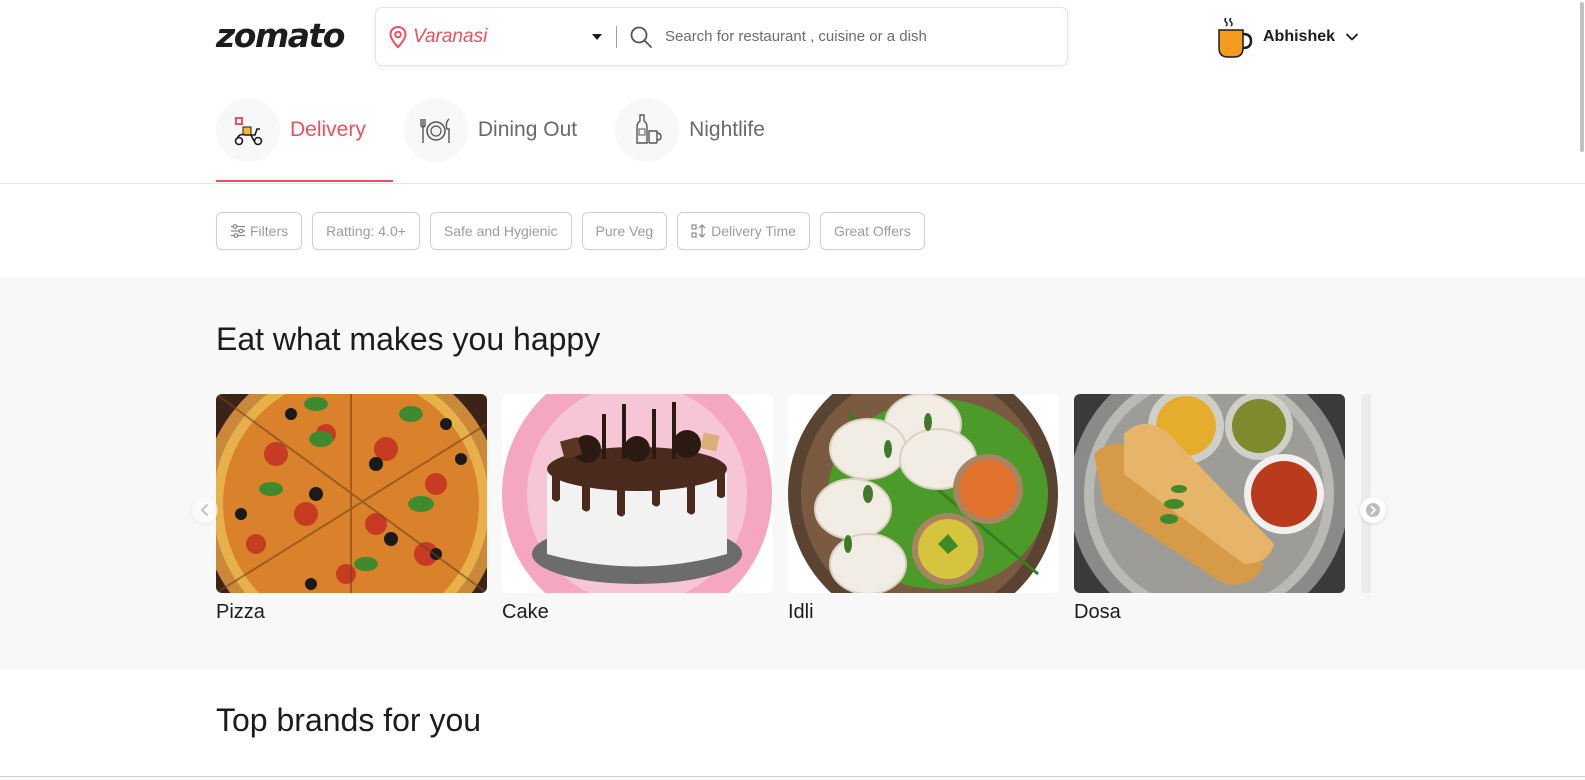 Image resolution: width=1585 pixels, height=780 pixels. Describe the element at coordinates (1582, 390) in the screenshot. I see `page-scrollbar` at that location.